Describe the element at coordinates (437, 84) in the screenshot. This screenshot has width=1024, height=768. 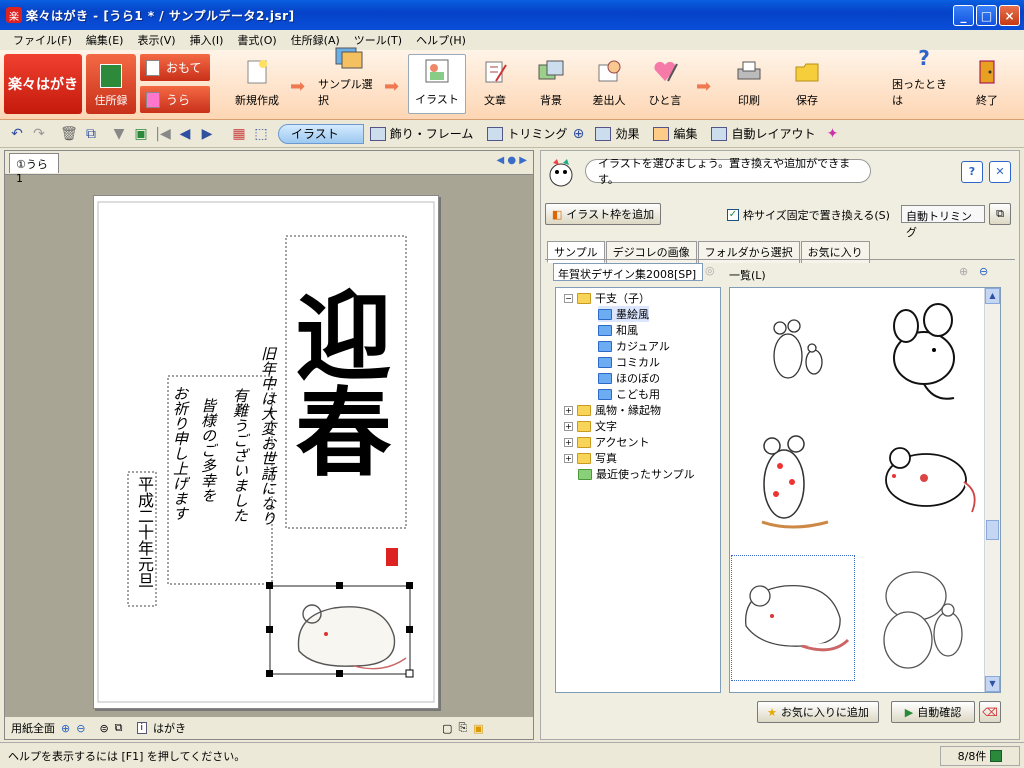
I see `illust-button: イラスト` at that location.